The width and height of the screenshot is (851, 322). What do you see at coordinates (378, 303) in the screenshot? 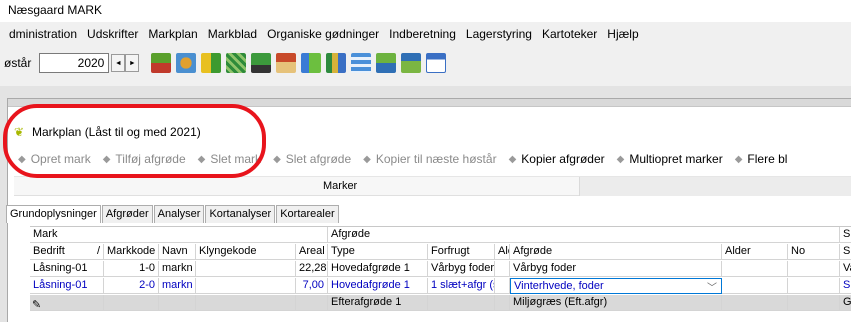
I see `cell-type: Efterafgrøde 1` at bounding box center [378, 303].